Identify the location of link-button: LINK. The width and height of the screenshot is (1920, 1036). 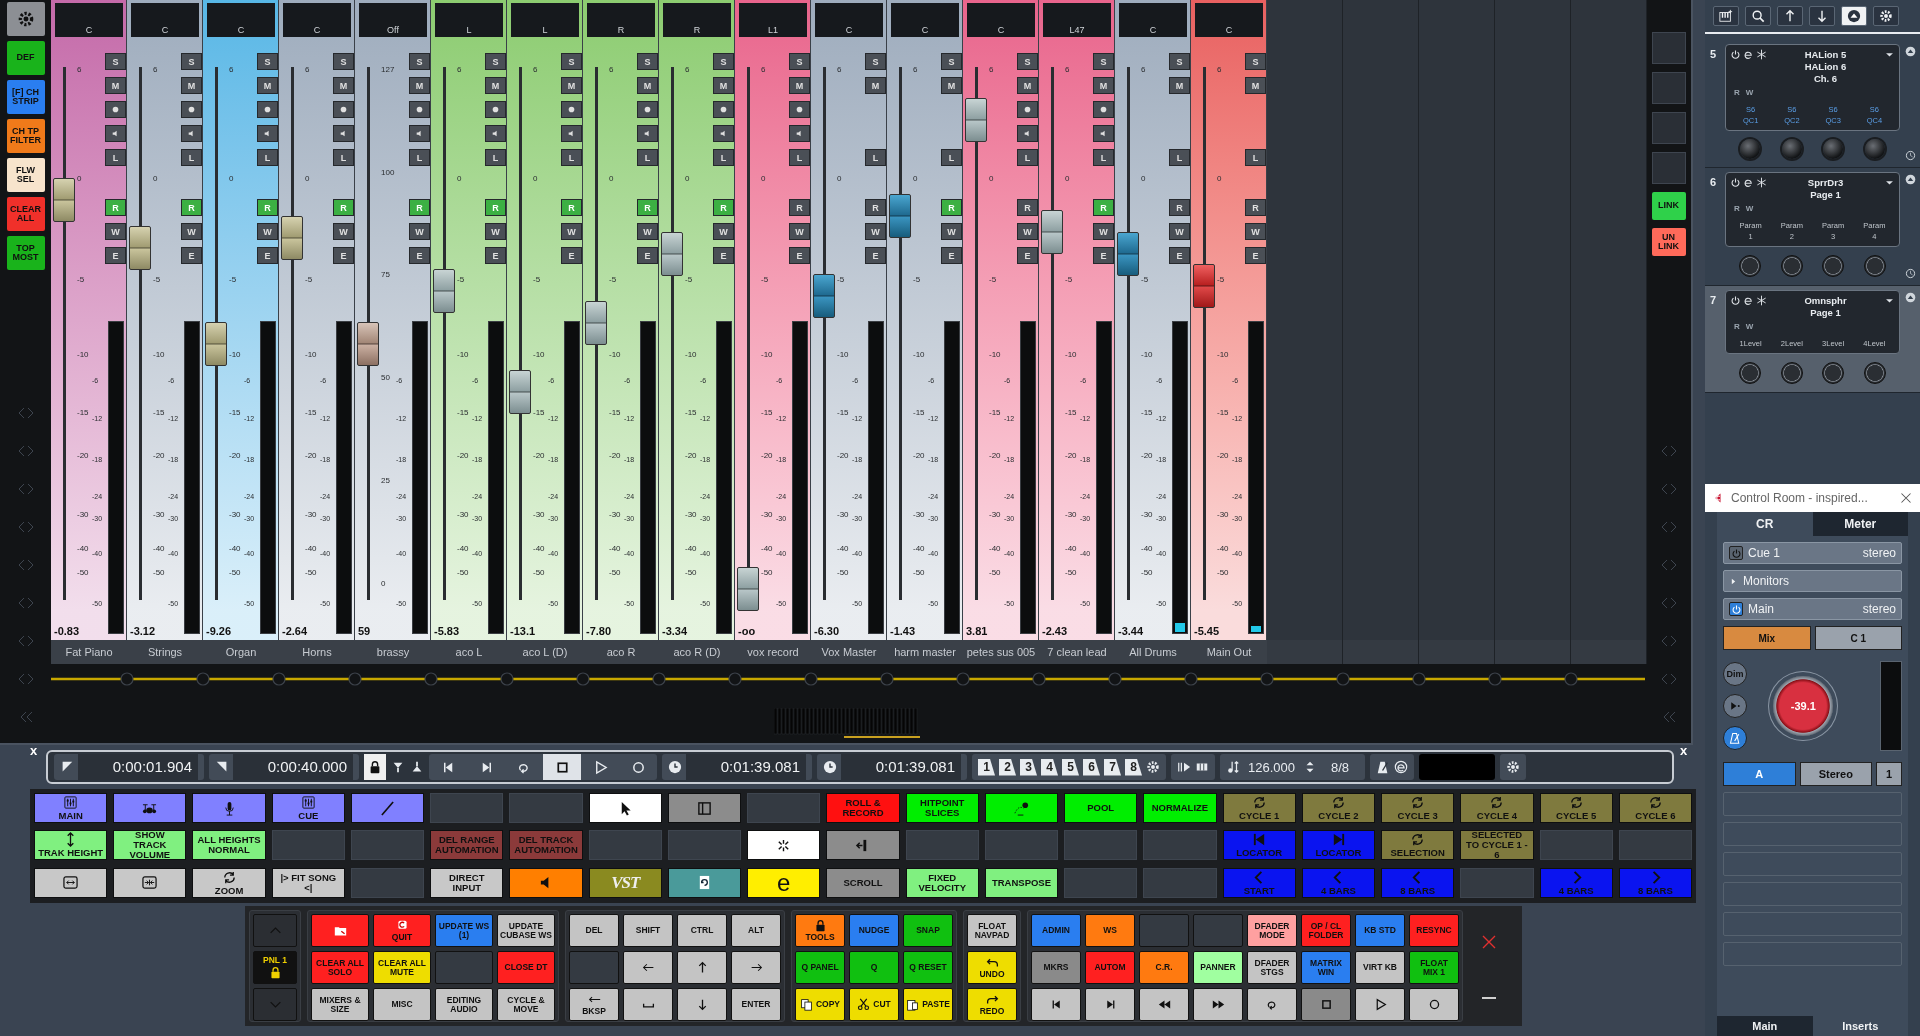
(1668, 206).